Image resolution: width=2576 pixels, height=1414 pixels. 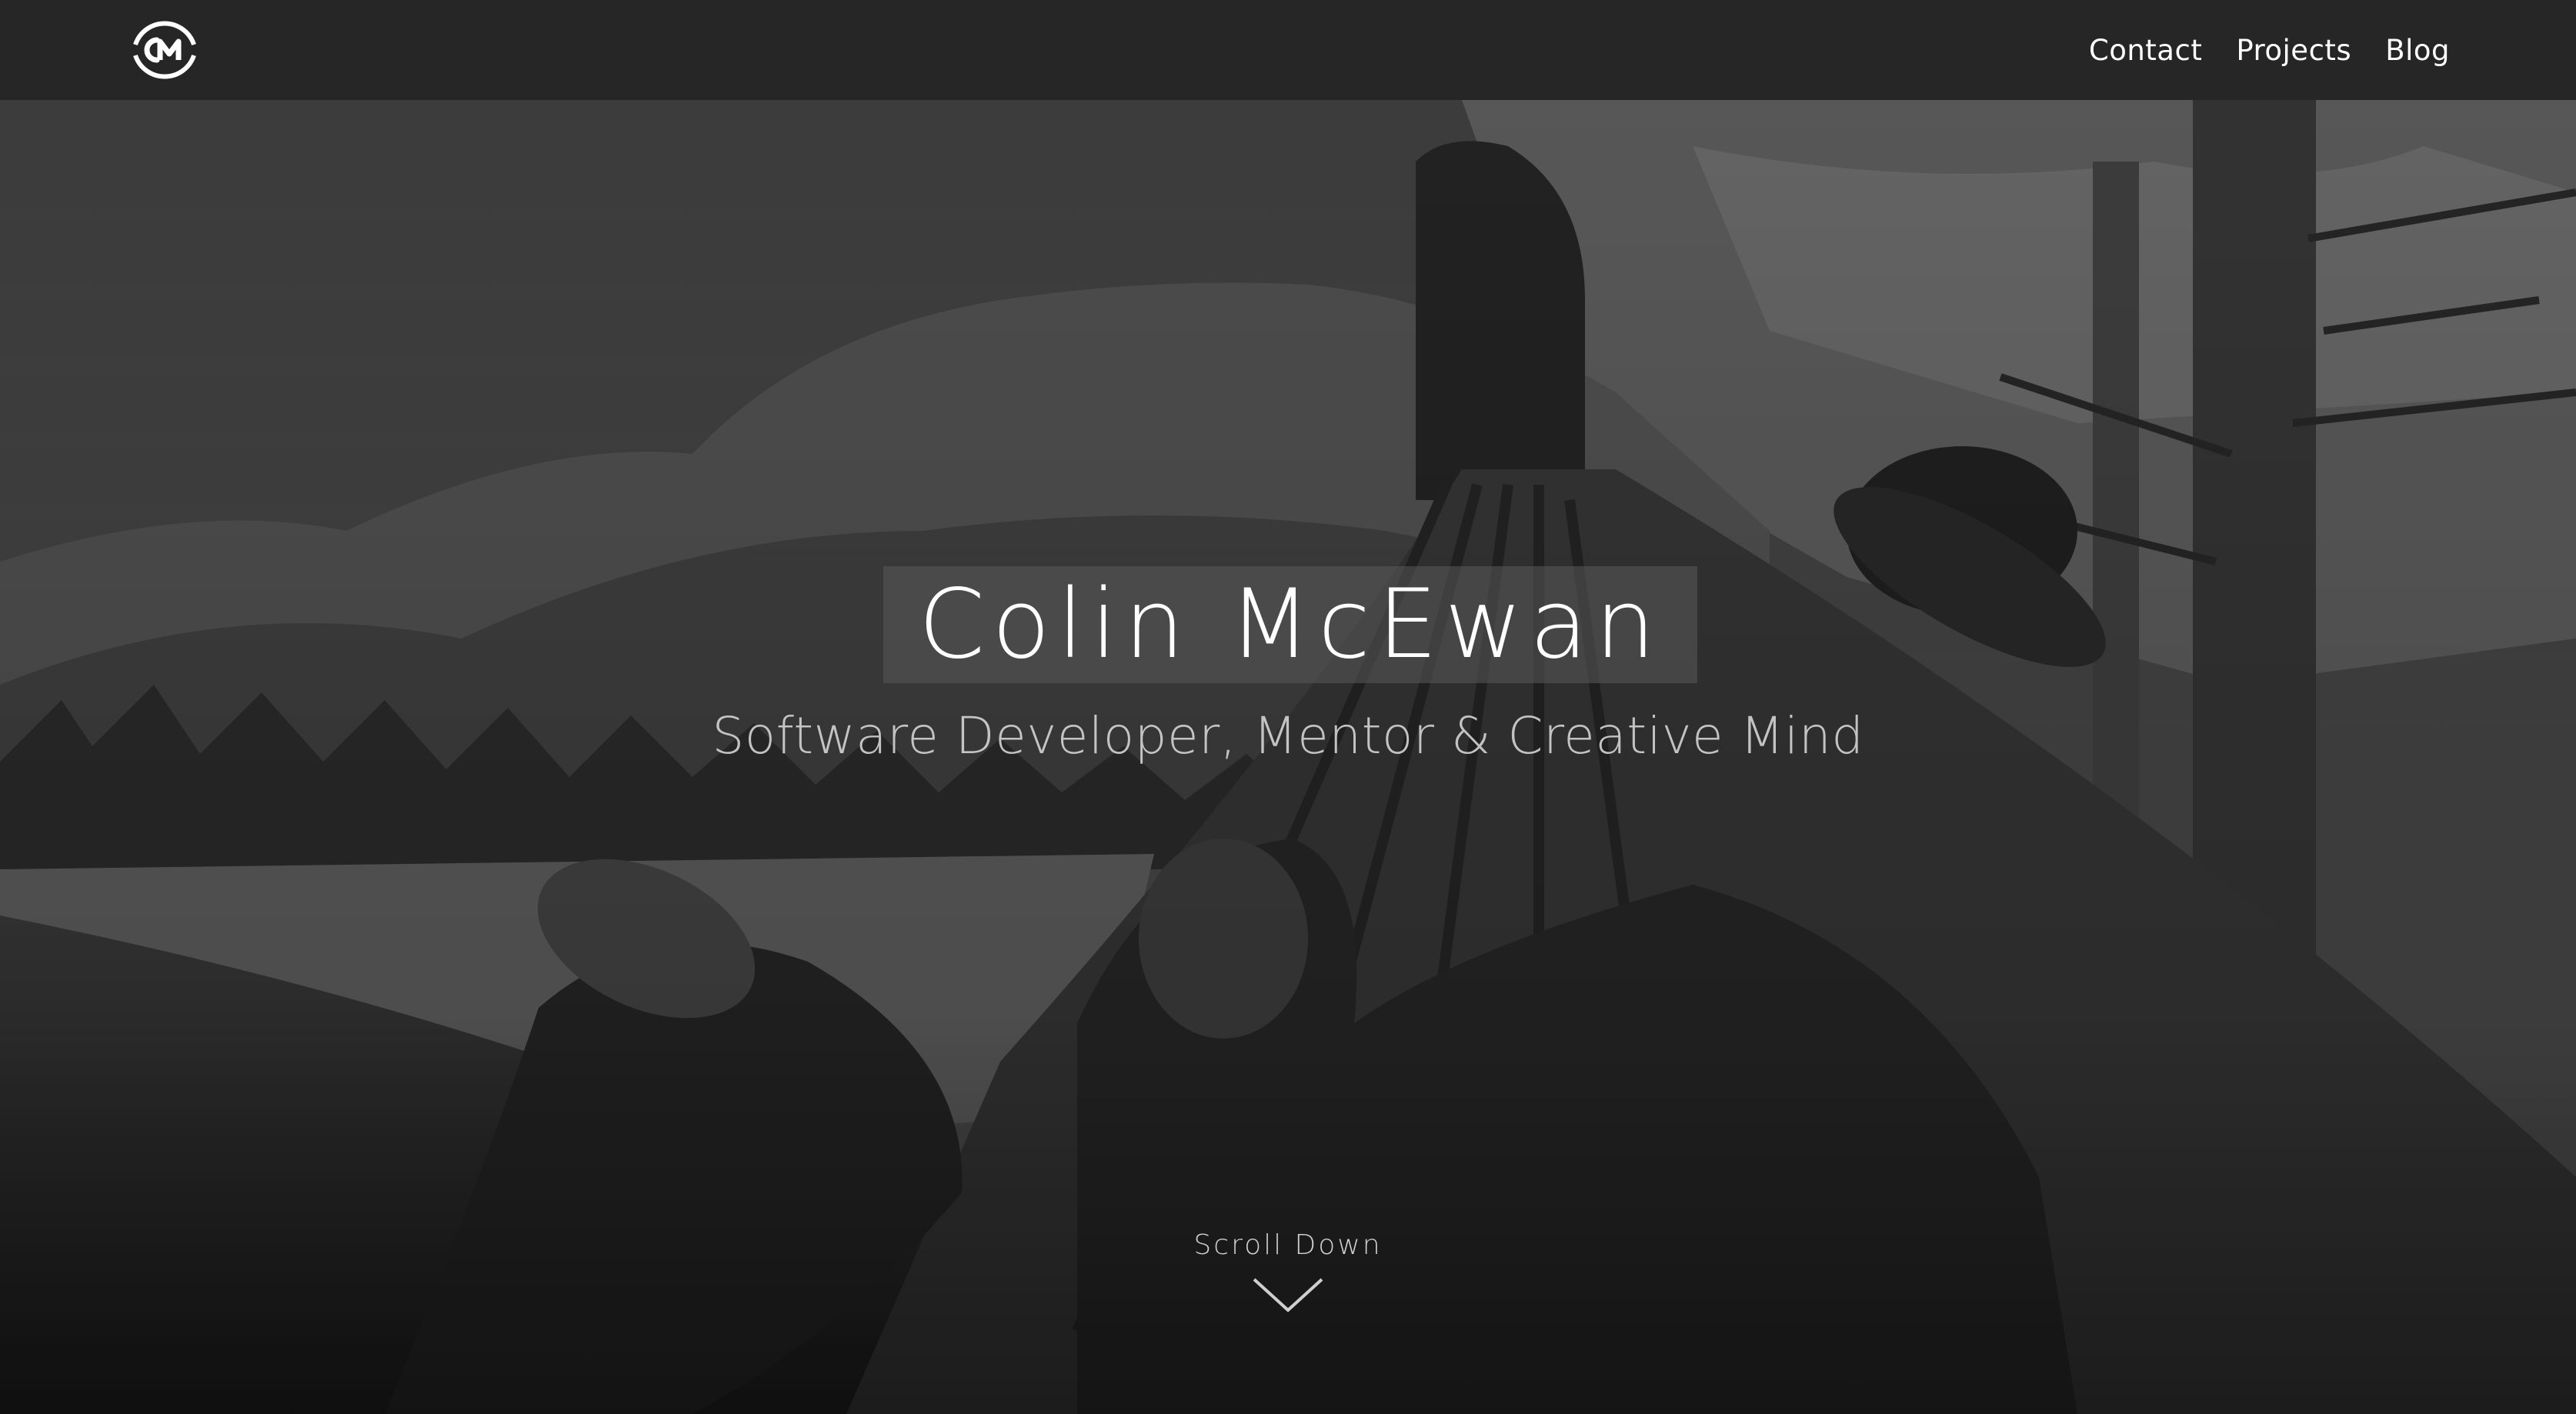 I want to click on scroll-down-label: Scroll Down, so click(x=1288, y=1245).